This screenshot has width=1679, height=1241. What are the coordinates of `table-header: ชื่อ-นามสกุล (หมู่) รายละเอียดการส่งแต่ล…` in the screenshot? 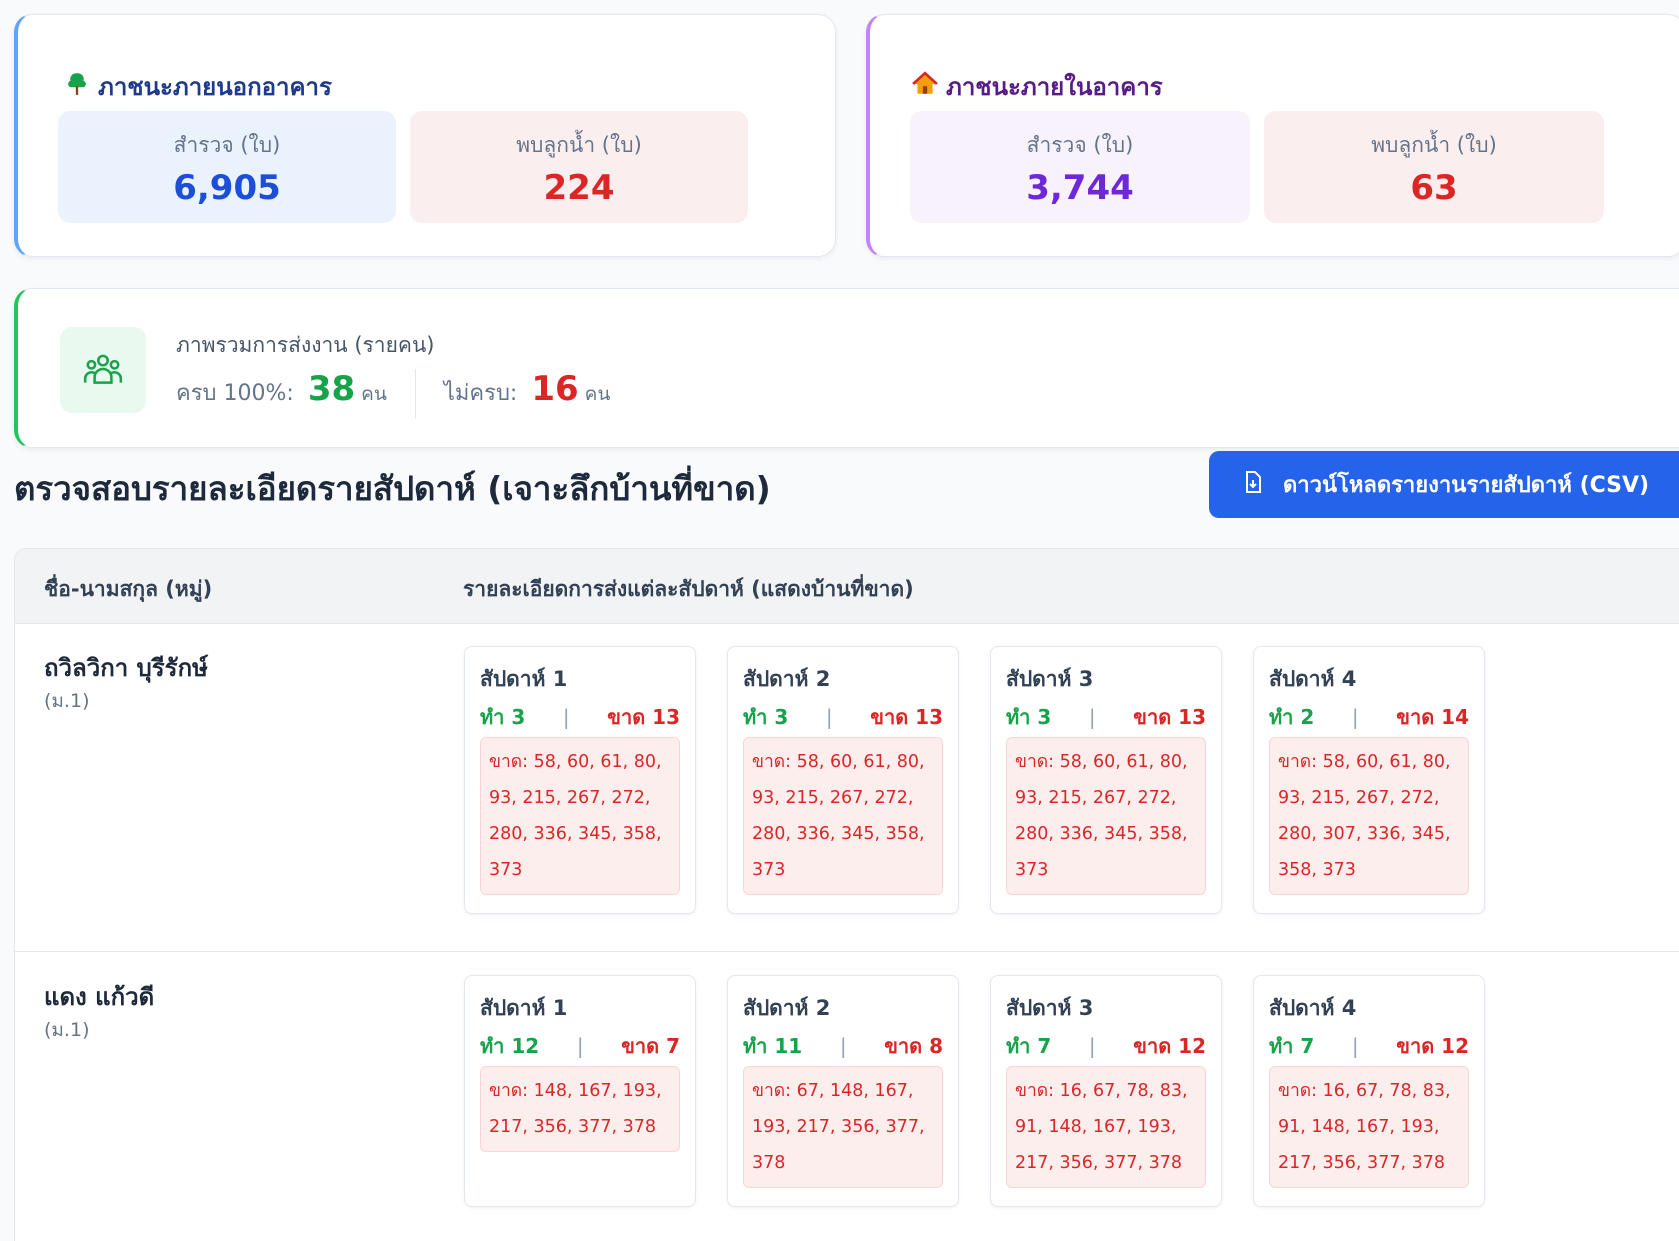 It's located at (847, 586).